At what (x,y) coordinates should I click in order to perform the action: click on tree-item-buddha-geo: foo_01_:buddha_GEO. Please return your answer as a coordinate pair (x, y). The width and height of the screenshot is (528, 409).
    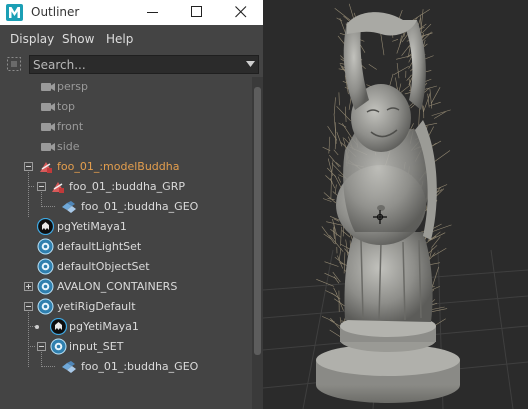
    Looking at the image, I should click on (126, 207).